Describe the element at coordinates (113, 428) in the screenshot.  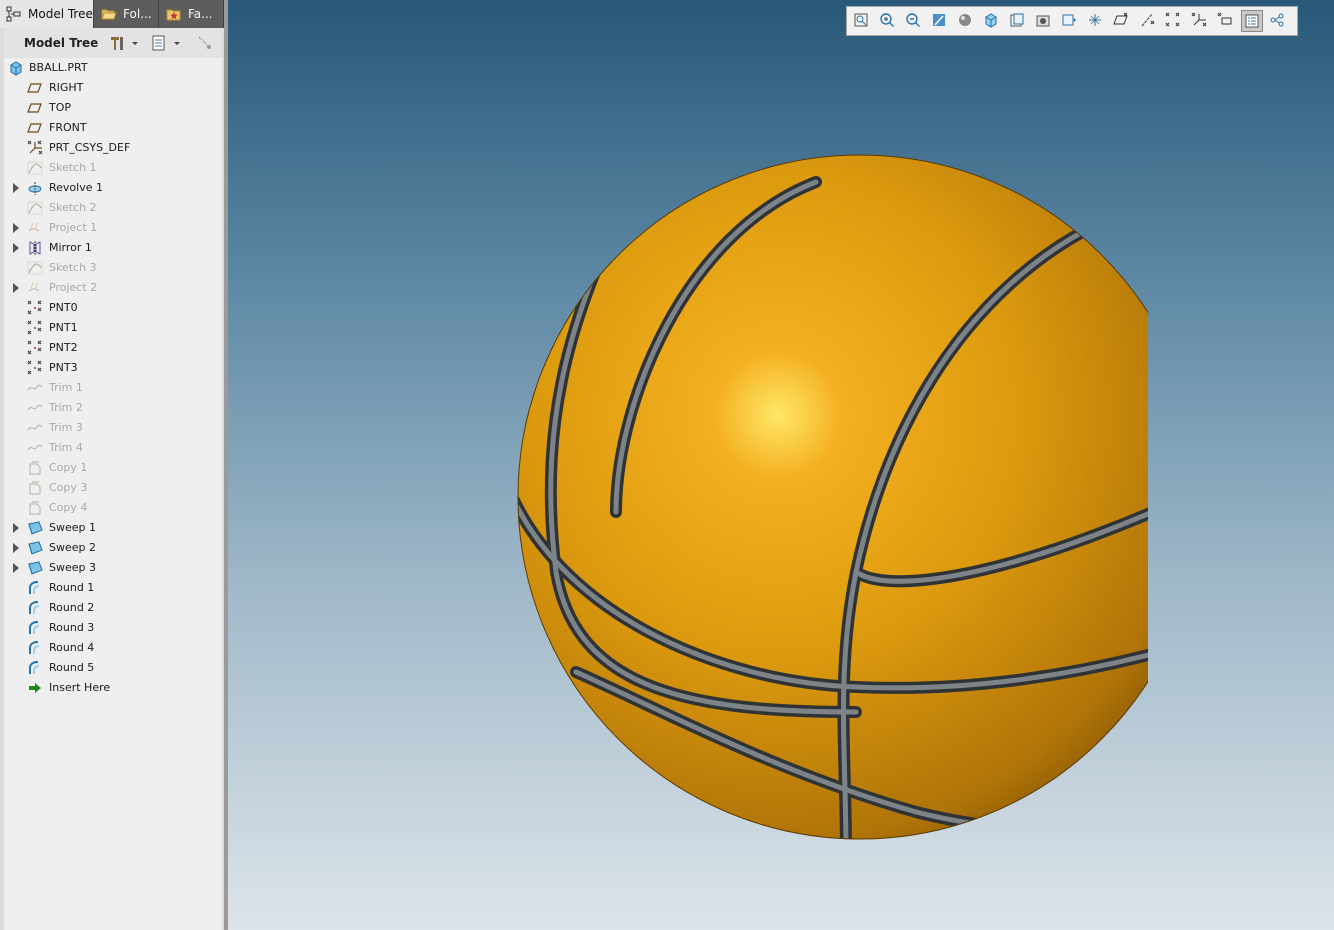
I see `tree-item: Trim 3` at that location.